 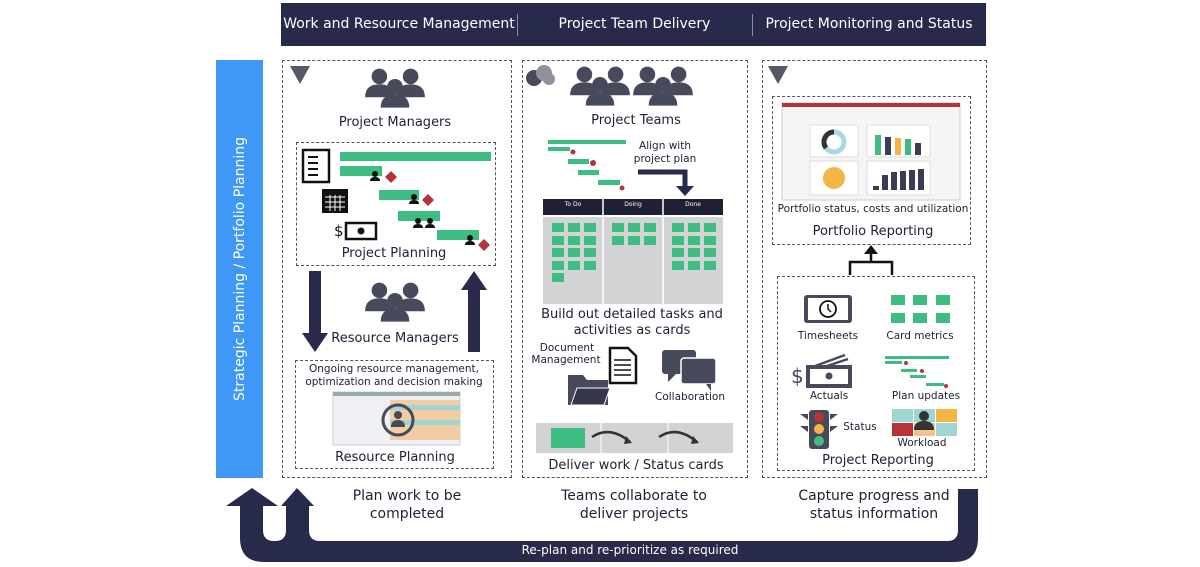 I want to click on resource-planning-label: Resource Planning, so click(x=395, y=457).